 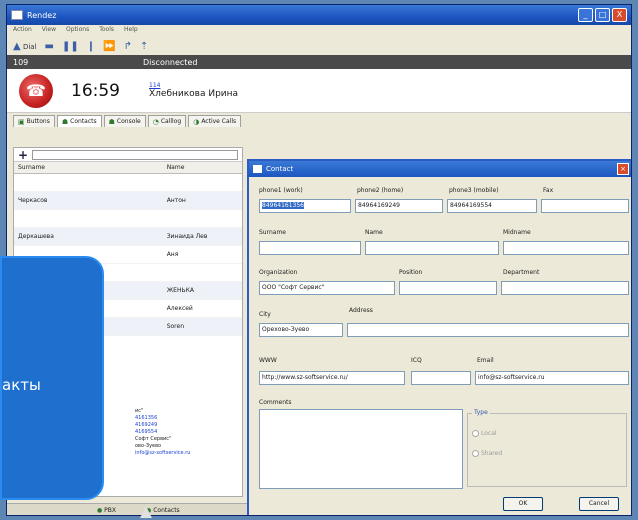 I want to click on www-label: WWW, so click(x=268, y=360).